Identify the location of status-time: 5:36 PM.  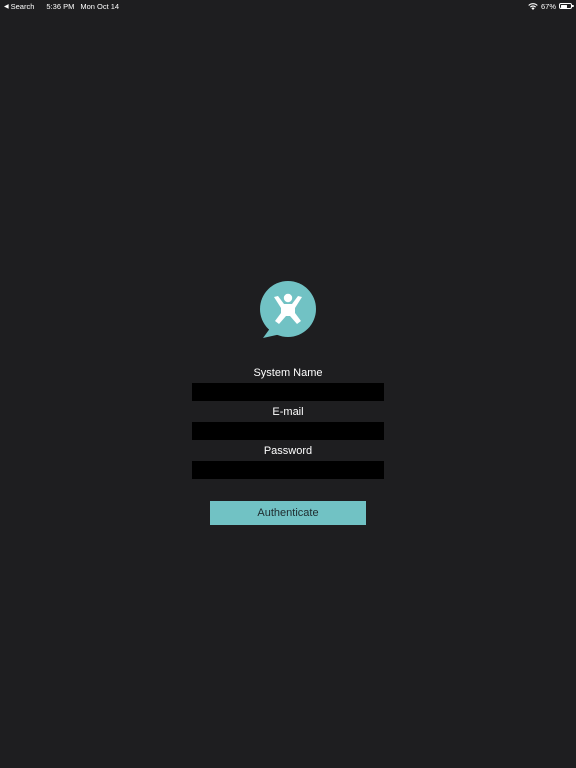
(60, 6).